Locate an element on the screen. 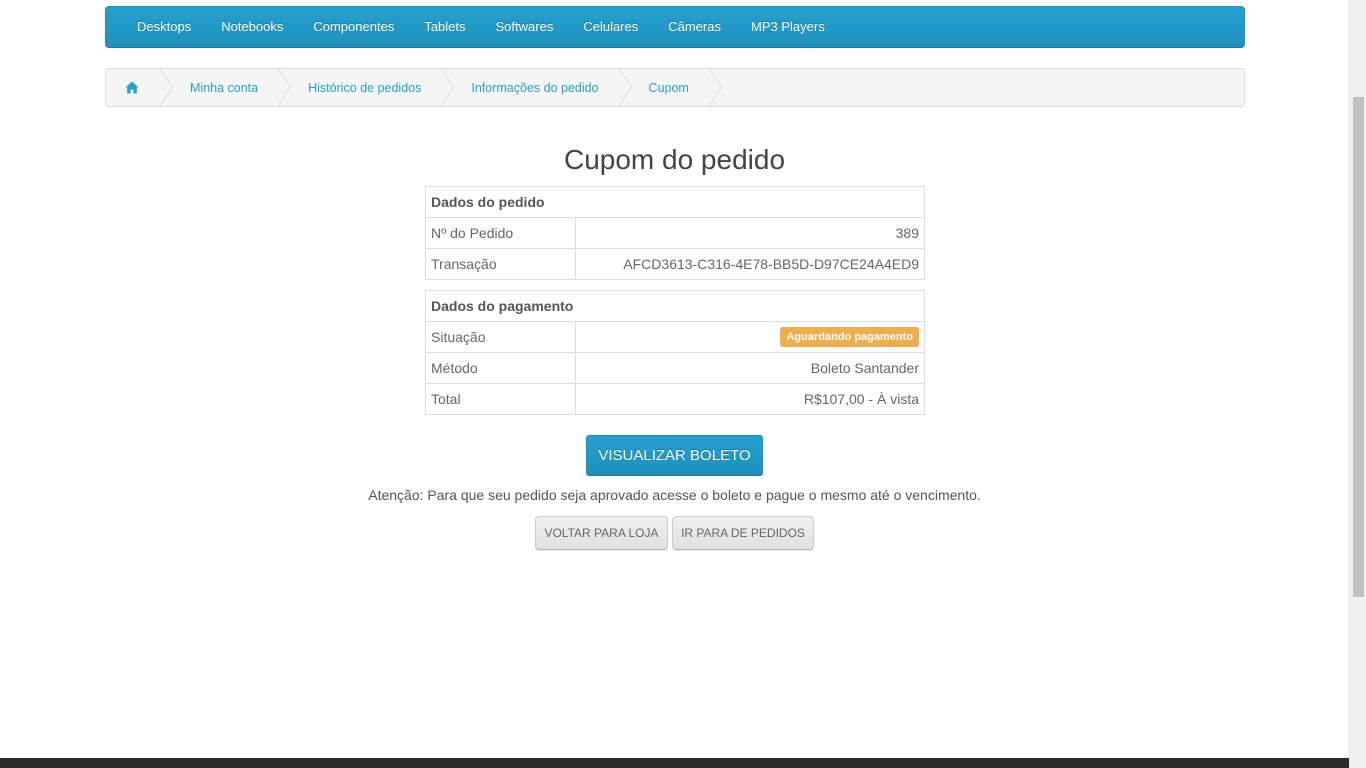  view-boleto-button: VISUALIZAR BOLETO is located at coordinates (674, 455).